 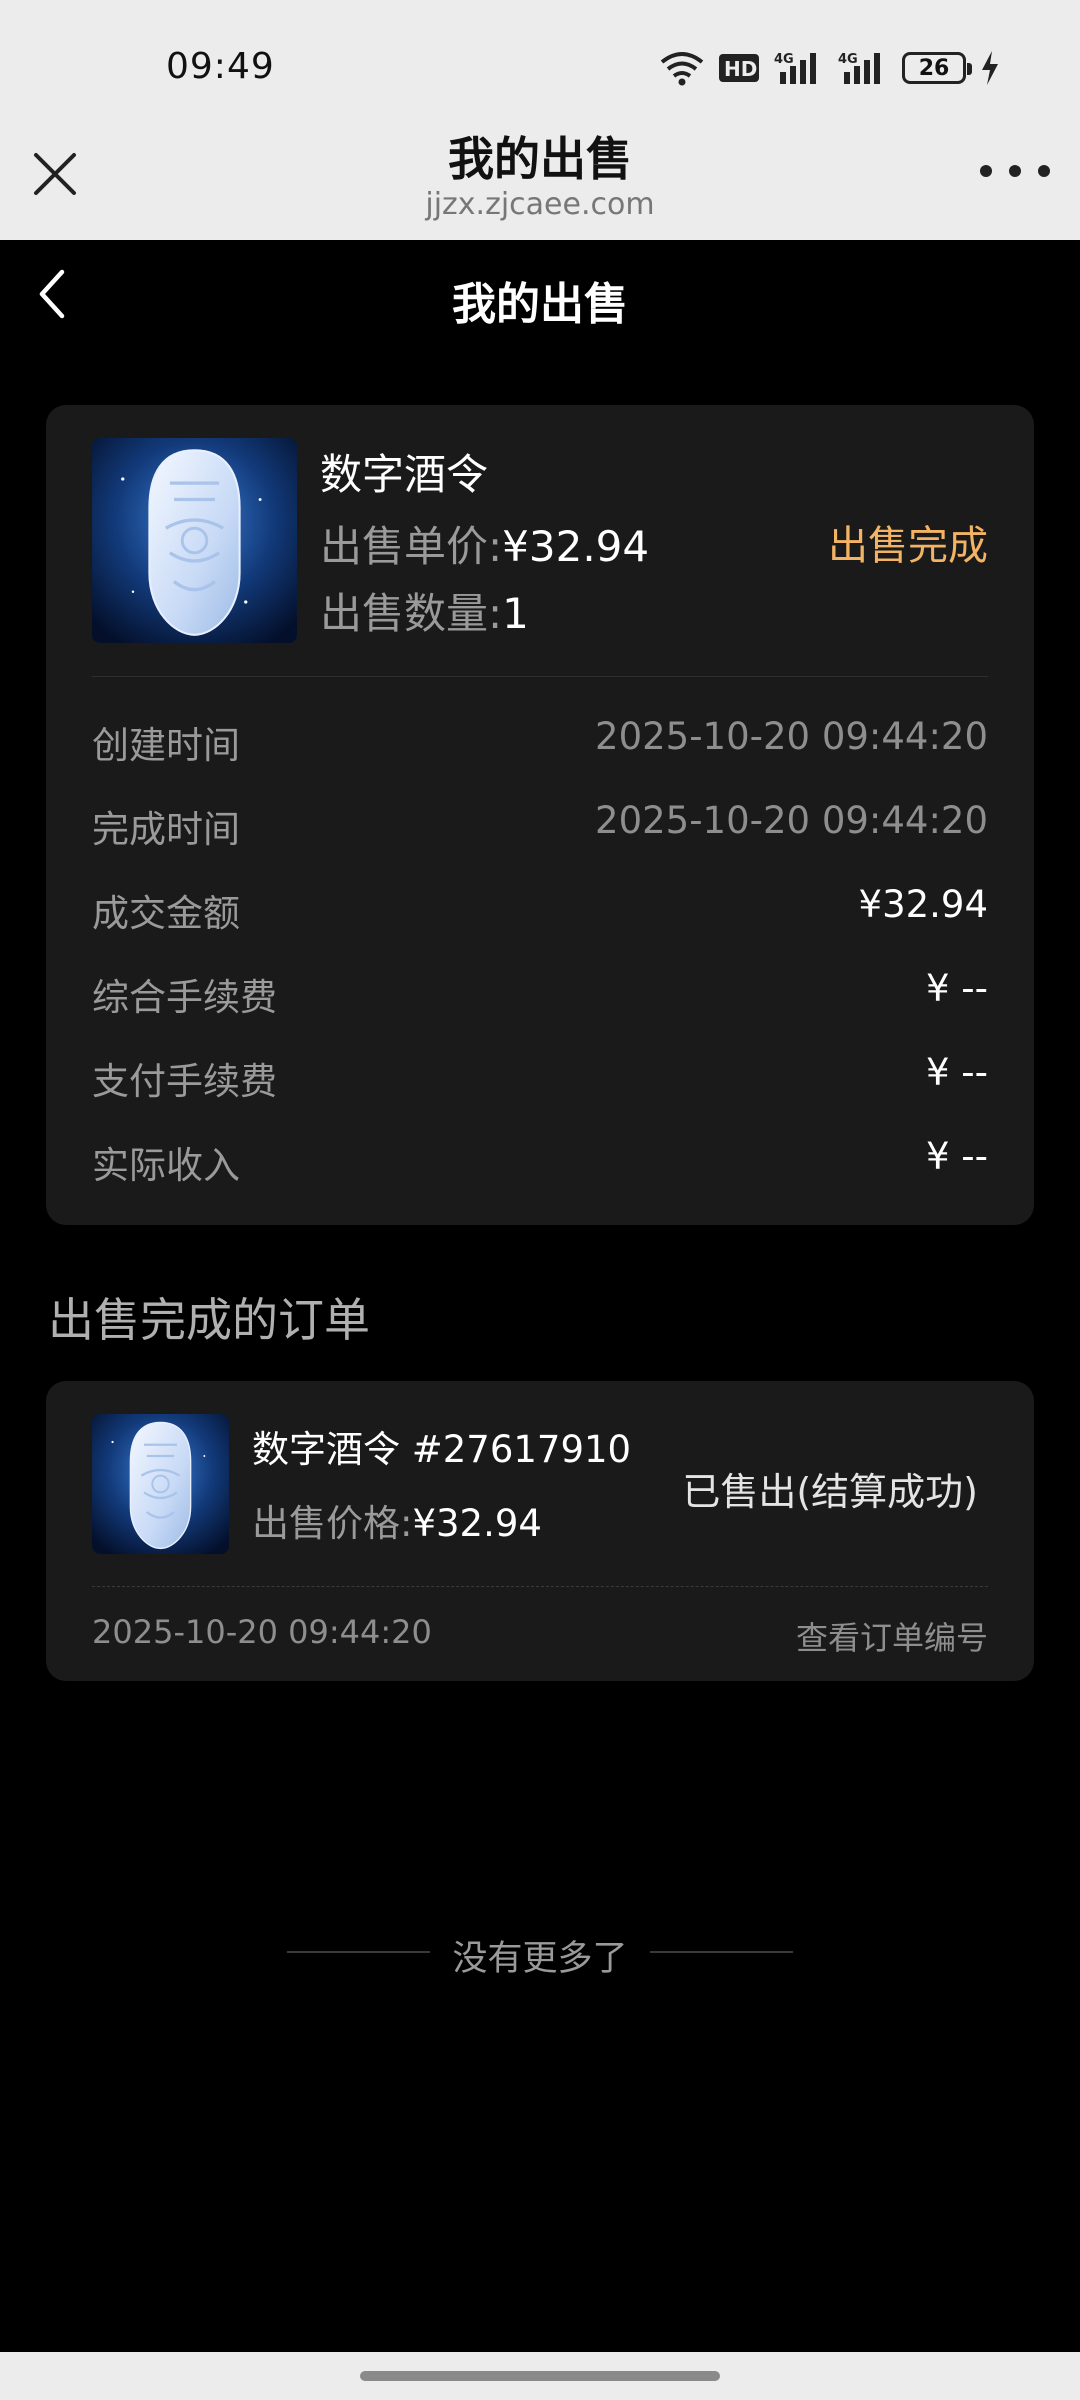 I want to click on status-icons: HD 4G 4G 26, so click(x=830, y=68).